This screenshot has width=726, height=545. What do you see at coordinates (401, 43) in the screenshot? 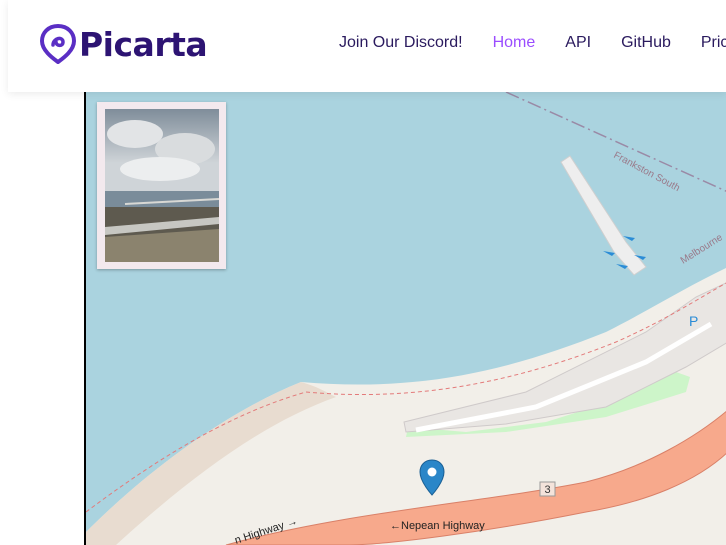
I see `nav-discord: Join Our Discord!` at bounding box center [401, 43].